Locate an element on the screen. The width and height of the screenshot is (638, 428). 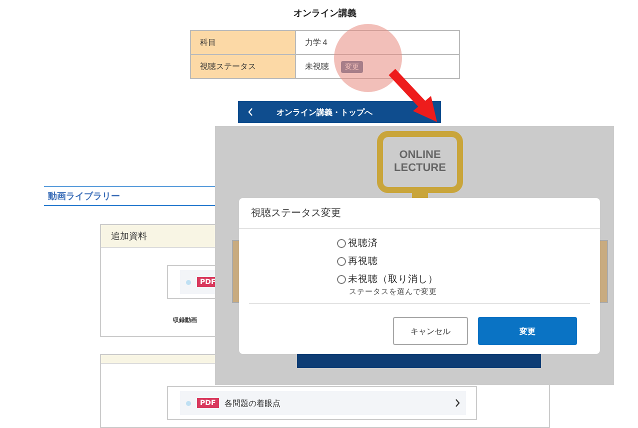
chevron-right-icon is located at coordinates (457, 403).